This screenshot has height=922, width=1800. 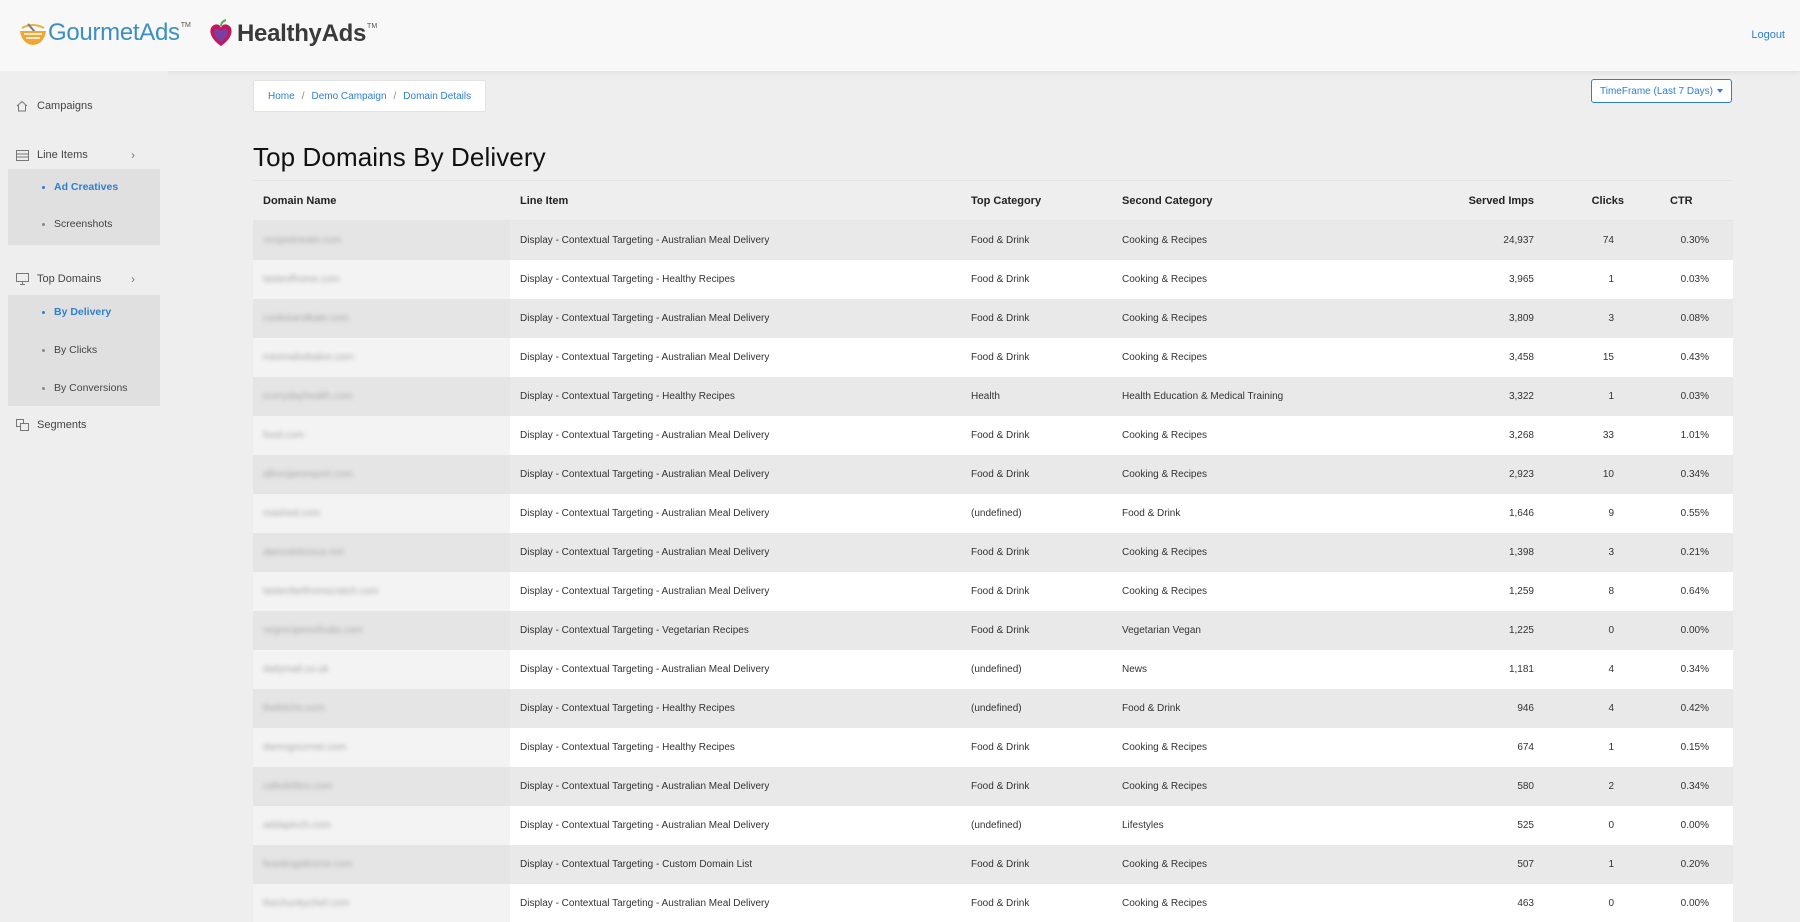 I want to click on sidebar-item-ad-creatives: Ad Creatives, so click(x=84, y=187).